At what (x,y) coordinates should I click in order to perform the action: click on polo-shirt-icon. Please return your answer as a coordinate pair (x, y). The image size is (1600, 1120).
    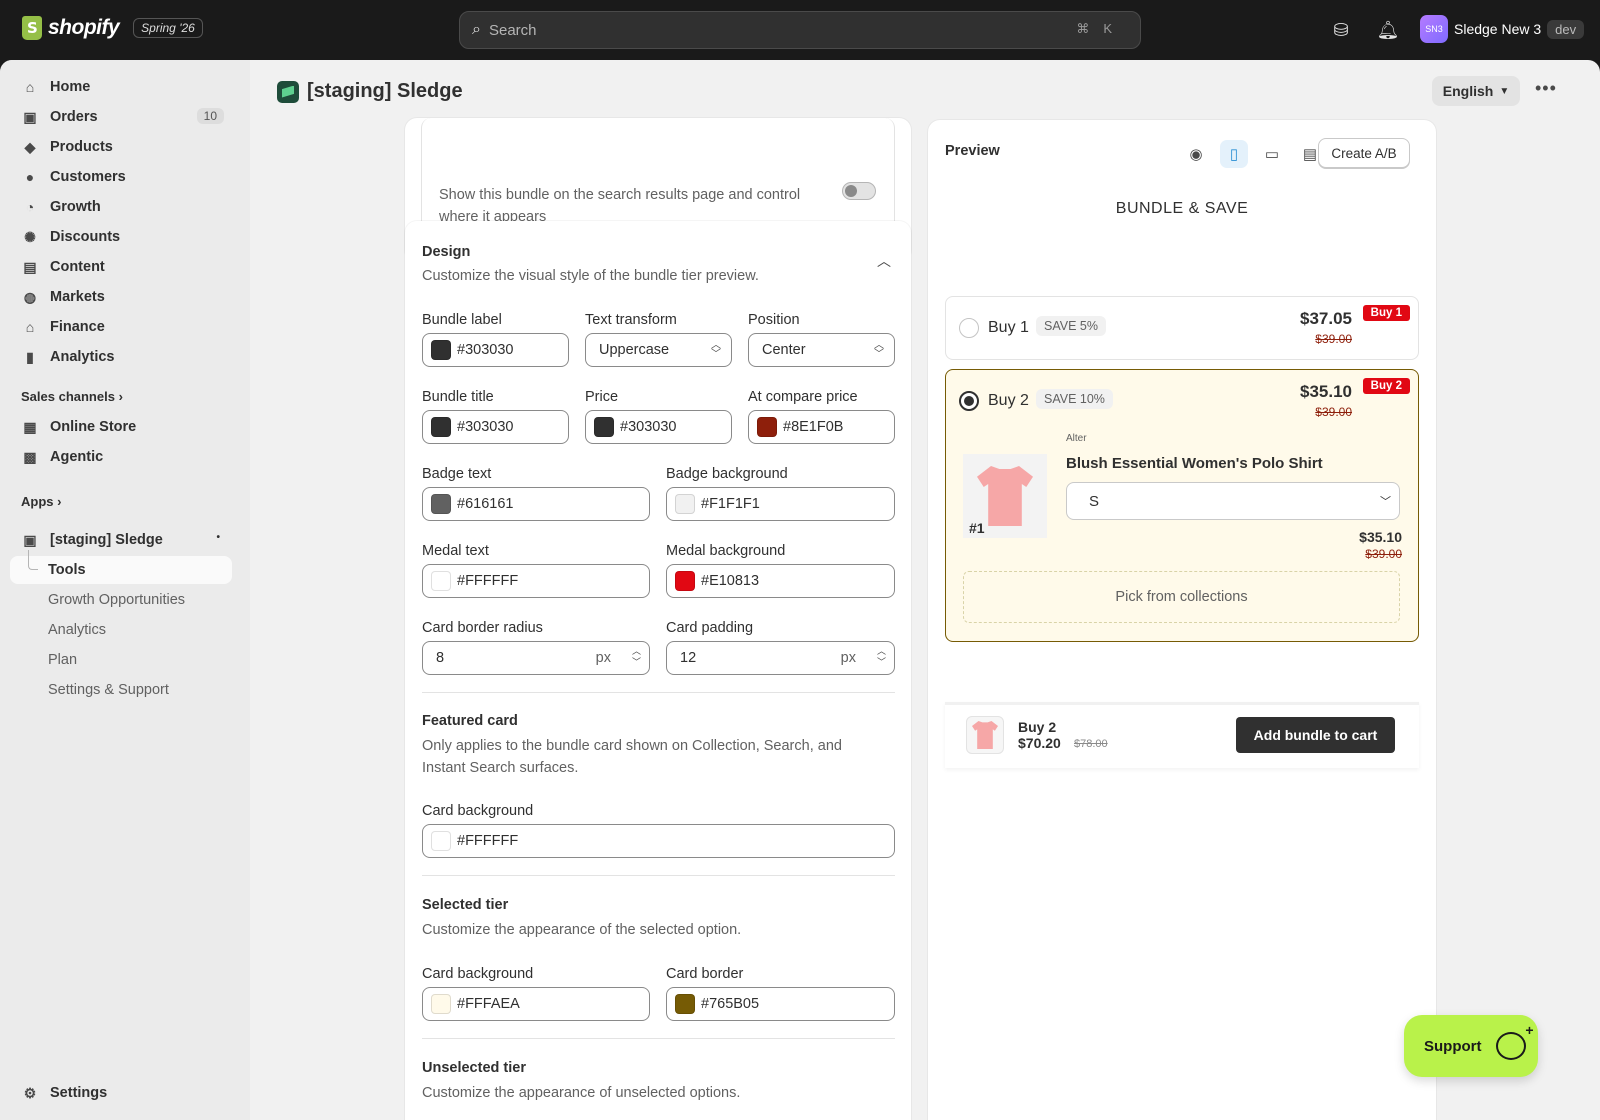
    Looking at the image, I should click on (985, 735).